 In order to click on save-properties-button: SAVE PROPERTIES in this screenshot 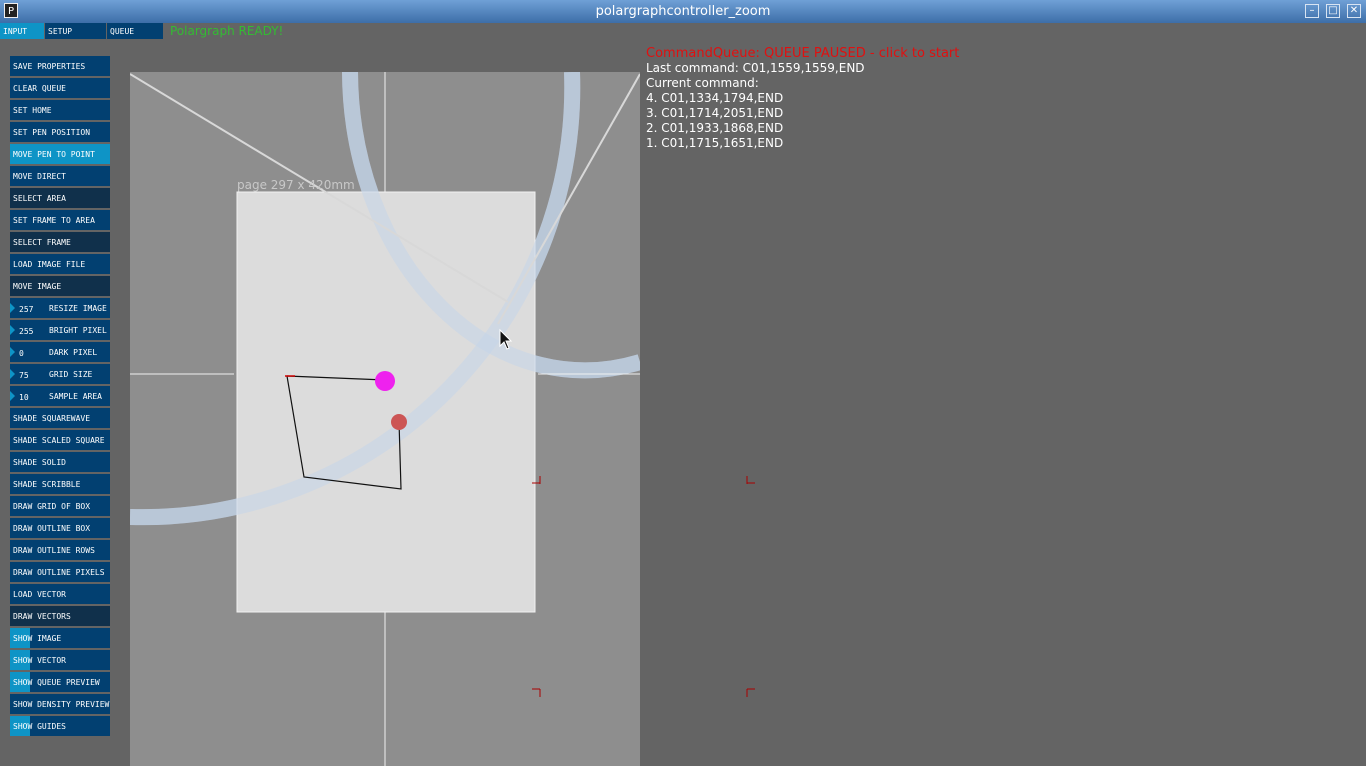, I will do `click(60, 66)`.